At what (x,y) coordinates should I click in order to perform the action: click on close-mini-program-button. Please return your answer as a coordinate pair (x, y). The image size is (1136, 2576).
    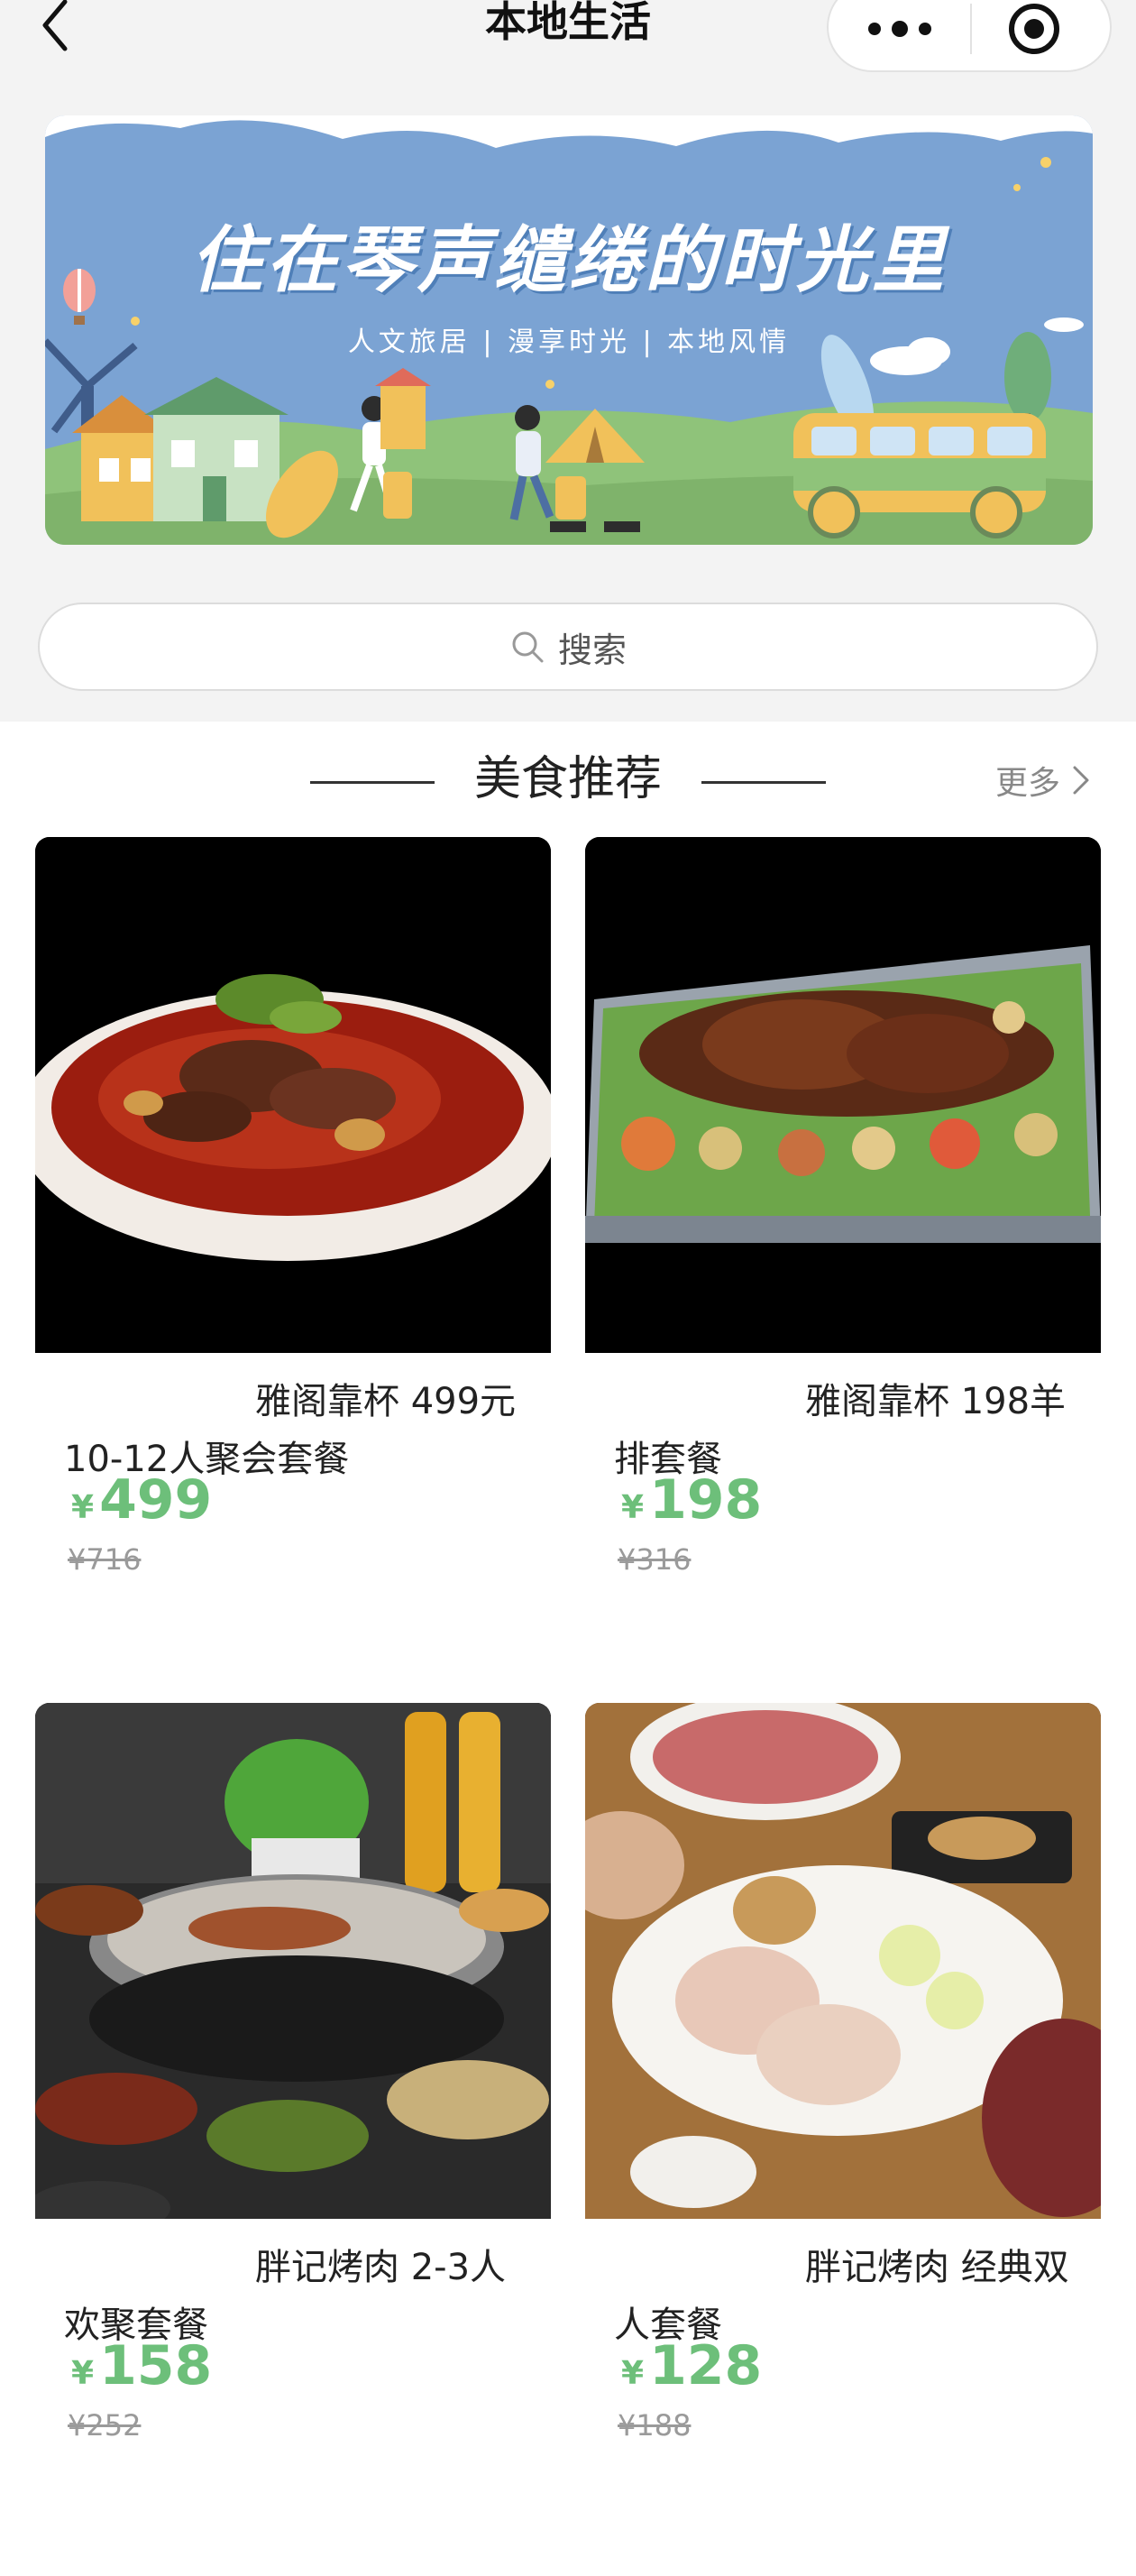
    Looking at the image, I should click on (1041, 29).